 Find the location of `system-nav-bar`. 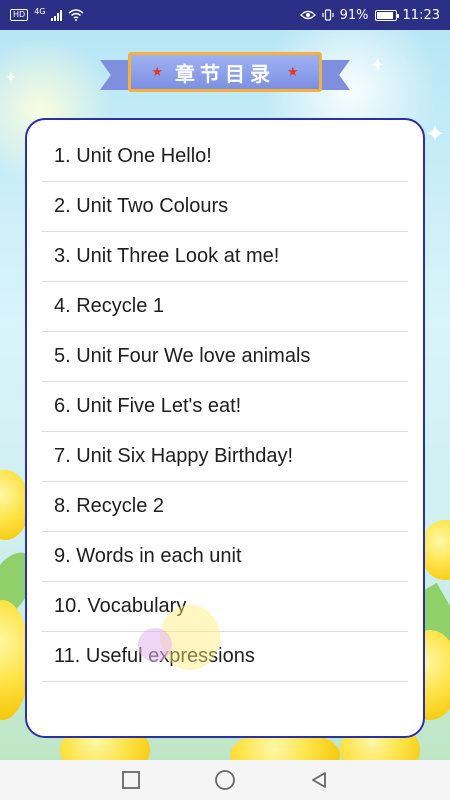

system-nav-bar is located at coordinates (225, 780).